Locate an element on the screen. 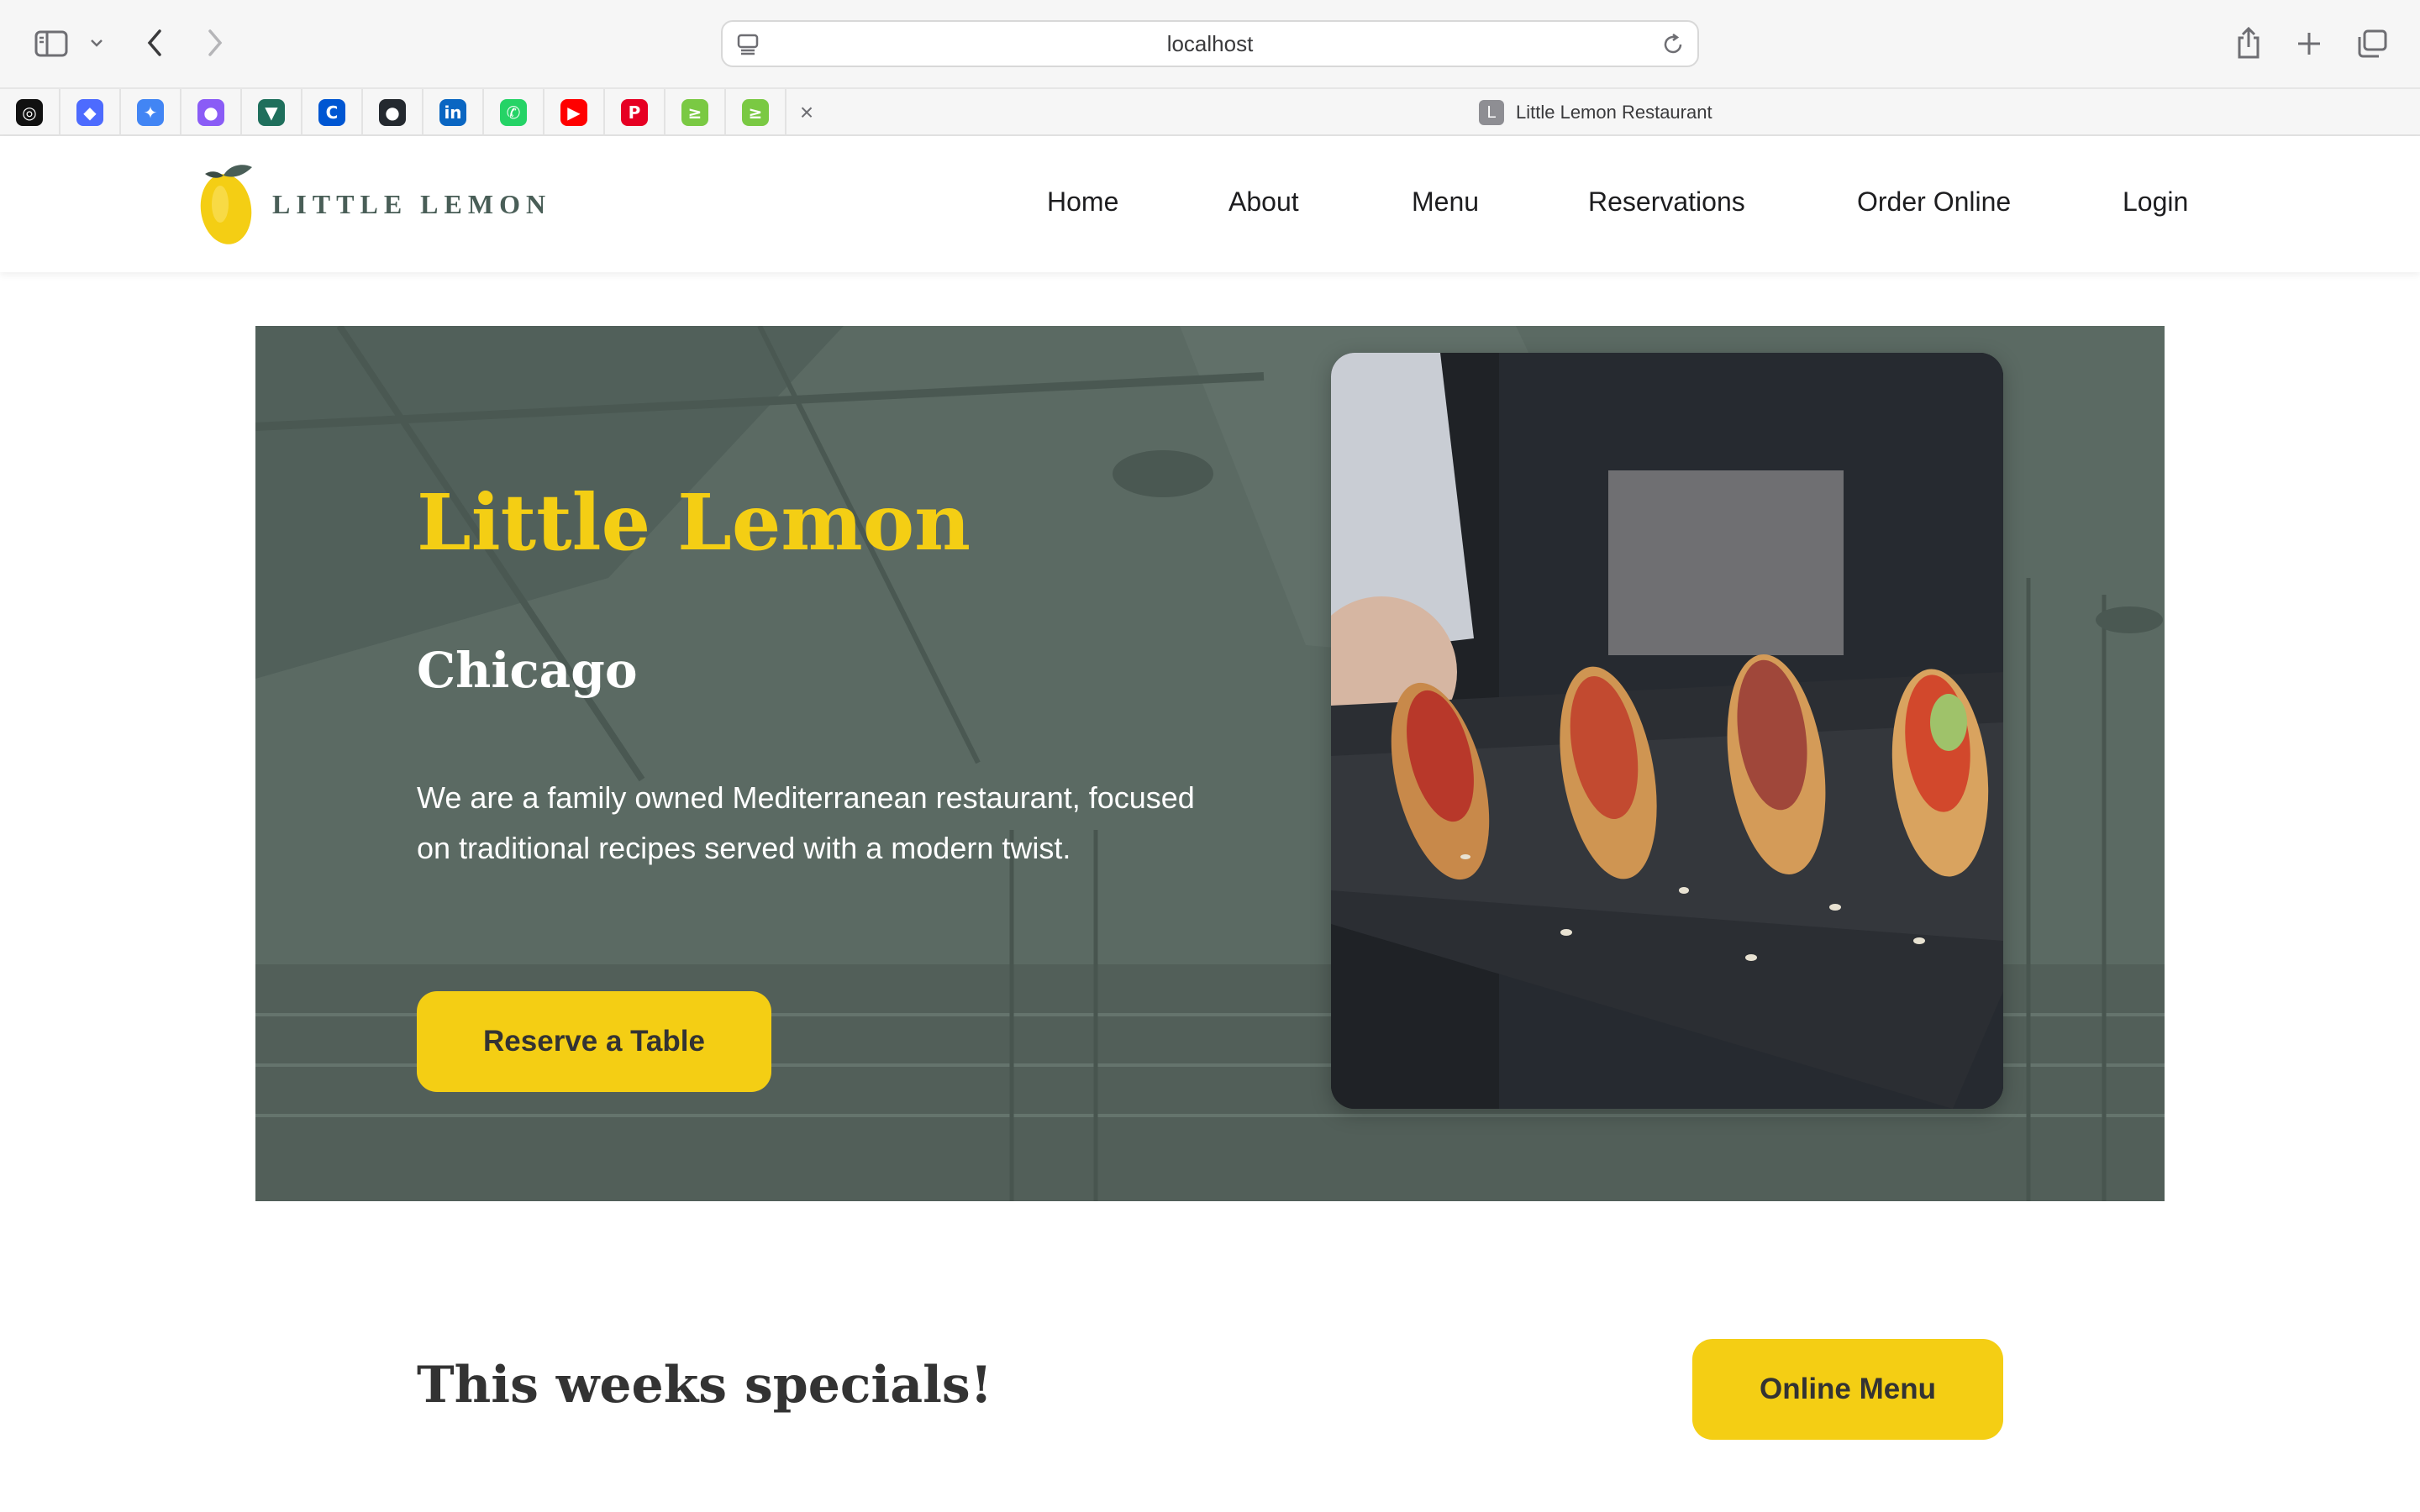  nav-menu: Menu is located at coordinates (1445, 202).